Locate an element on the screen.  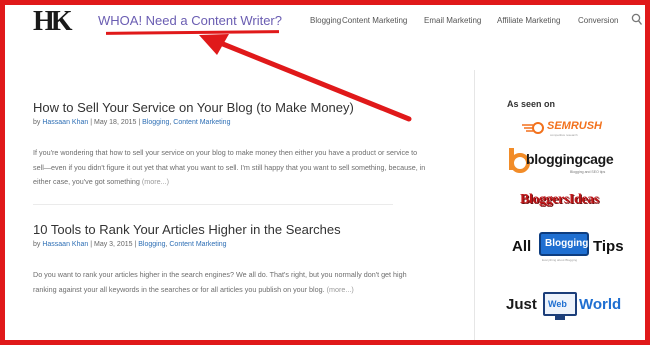
justwebworld-word-just: Just is located at coordinates (521, 304).